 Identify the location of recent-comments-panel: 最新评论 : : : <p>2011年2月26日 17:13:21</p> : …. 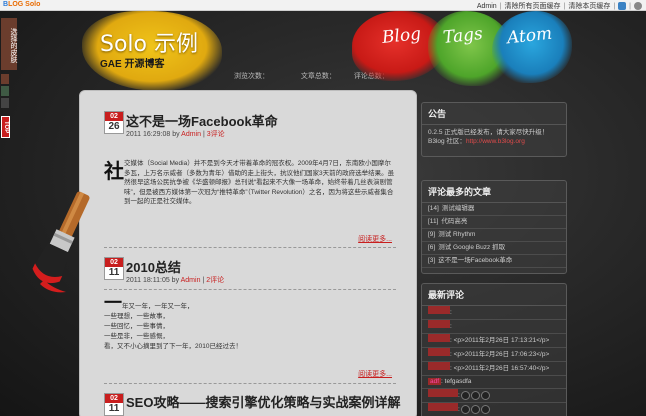
(494, 349).